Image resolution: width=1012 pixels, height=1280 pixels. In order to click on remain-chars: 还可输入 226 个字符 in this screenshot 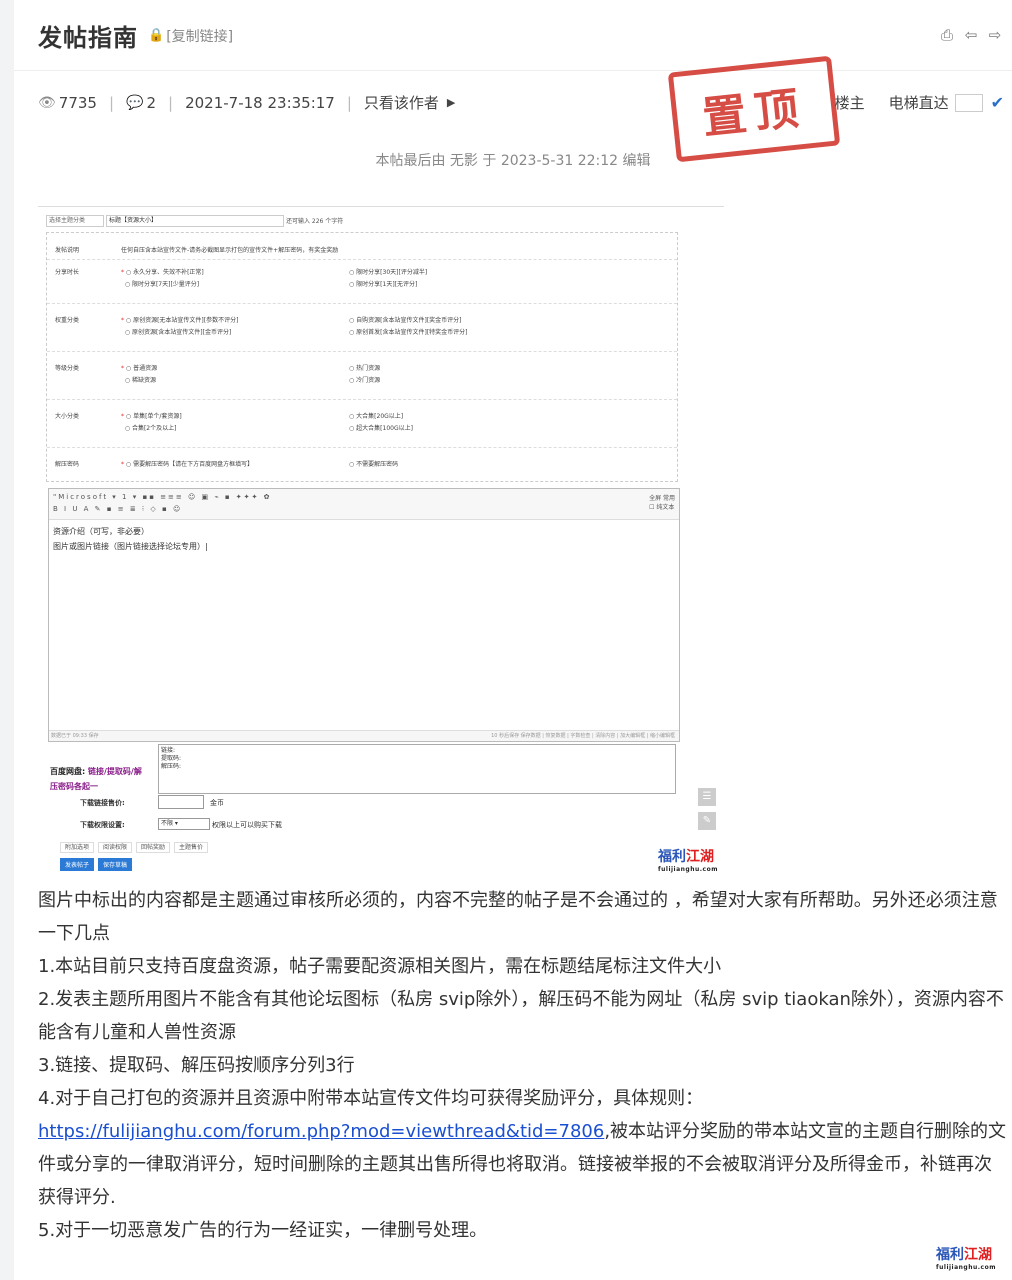, I will do `click(315, 221)`.